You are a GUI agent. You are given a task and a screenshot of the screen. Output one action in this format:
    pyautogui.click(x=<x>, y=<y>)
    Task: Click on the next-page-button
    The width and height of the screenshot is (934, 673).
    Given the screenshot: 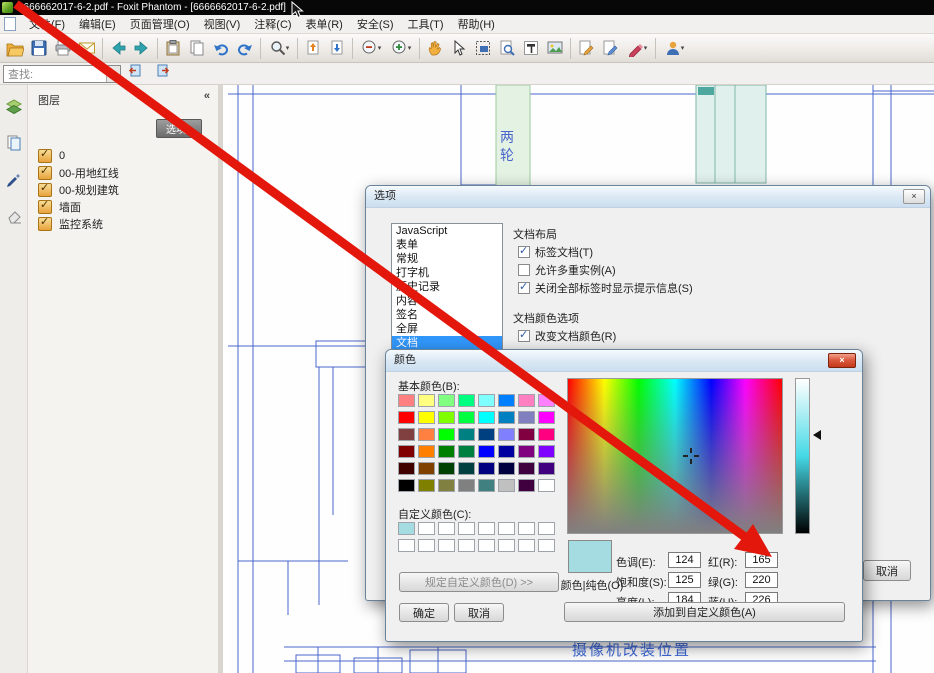 What is the action you would take?
    pyautogui.click(x=337, y=48)
    